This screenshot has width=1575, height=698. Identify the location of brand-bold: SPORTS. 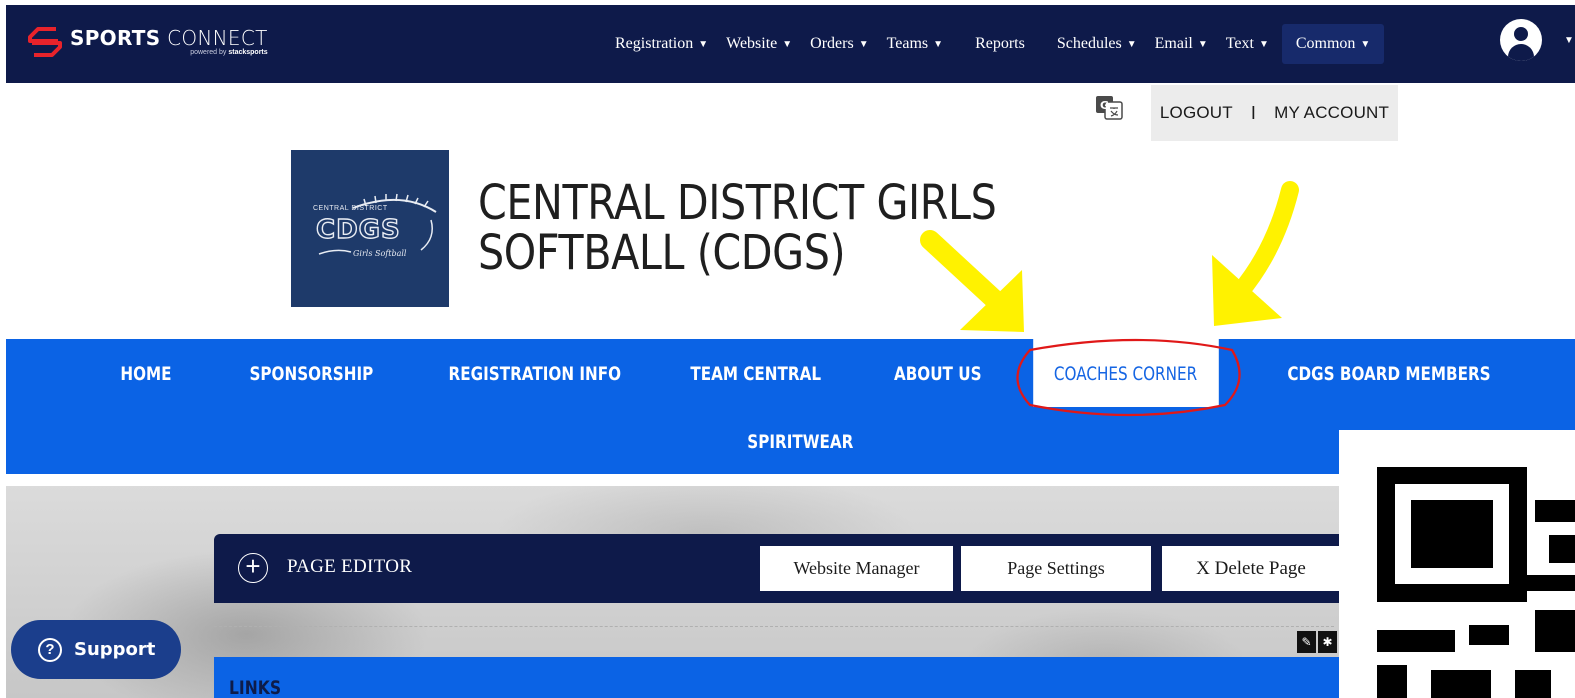
(115, 38).